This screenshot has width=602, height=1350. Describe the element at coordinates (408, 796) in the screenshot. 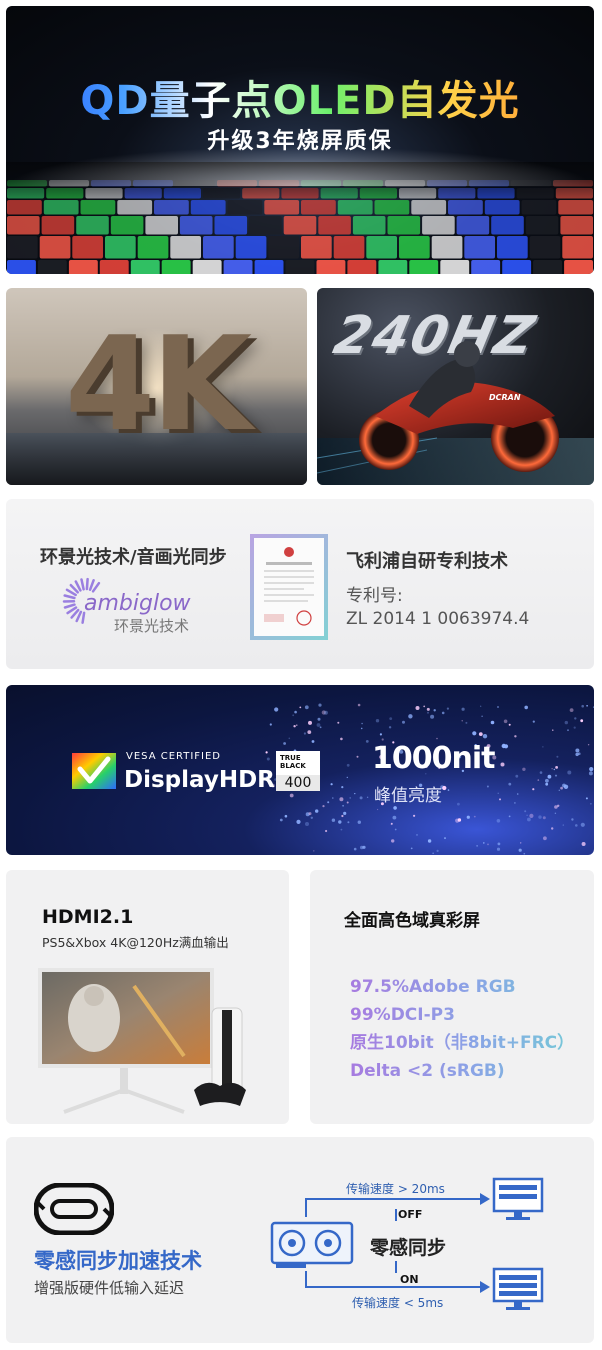

I see `peak-brightness-label: 峰值亮度` at that location.